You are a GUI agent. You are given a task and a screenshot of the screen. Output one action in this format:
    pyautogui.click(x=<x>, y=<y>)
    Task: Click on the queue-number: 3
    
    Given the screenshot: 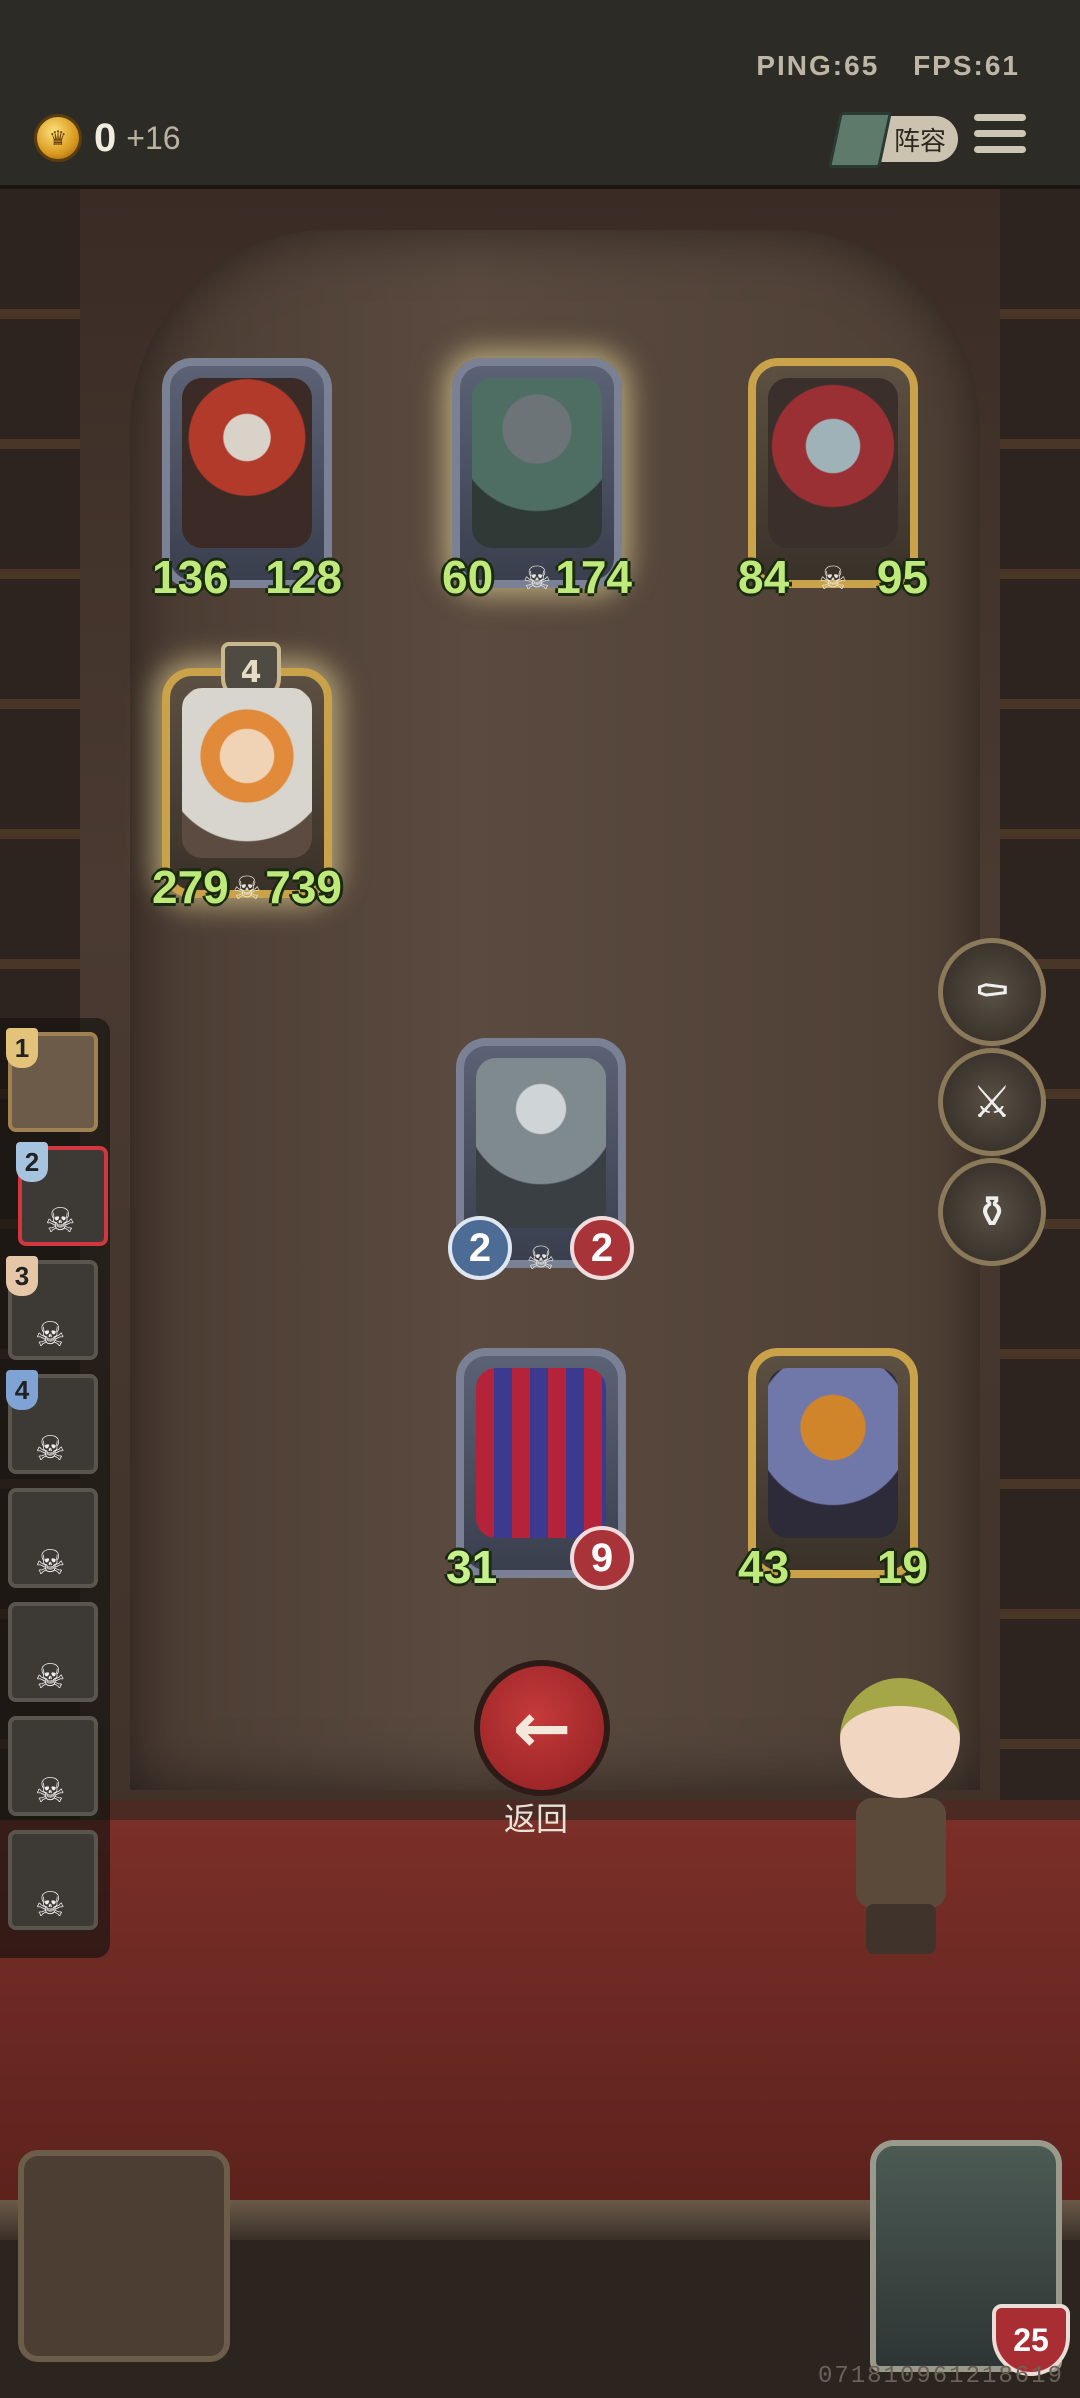 What is the action you would take?
    pyautogui.click(x=22, y=1276)
    